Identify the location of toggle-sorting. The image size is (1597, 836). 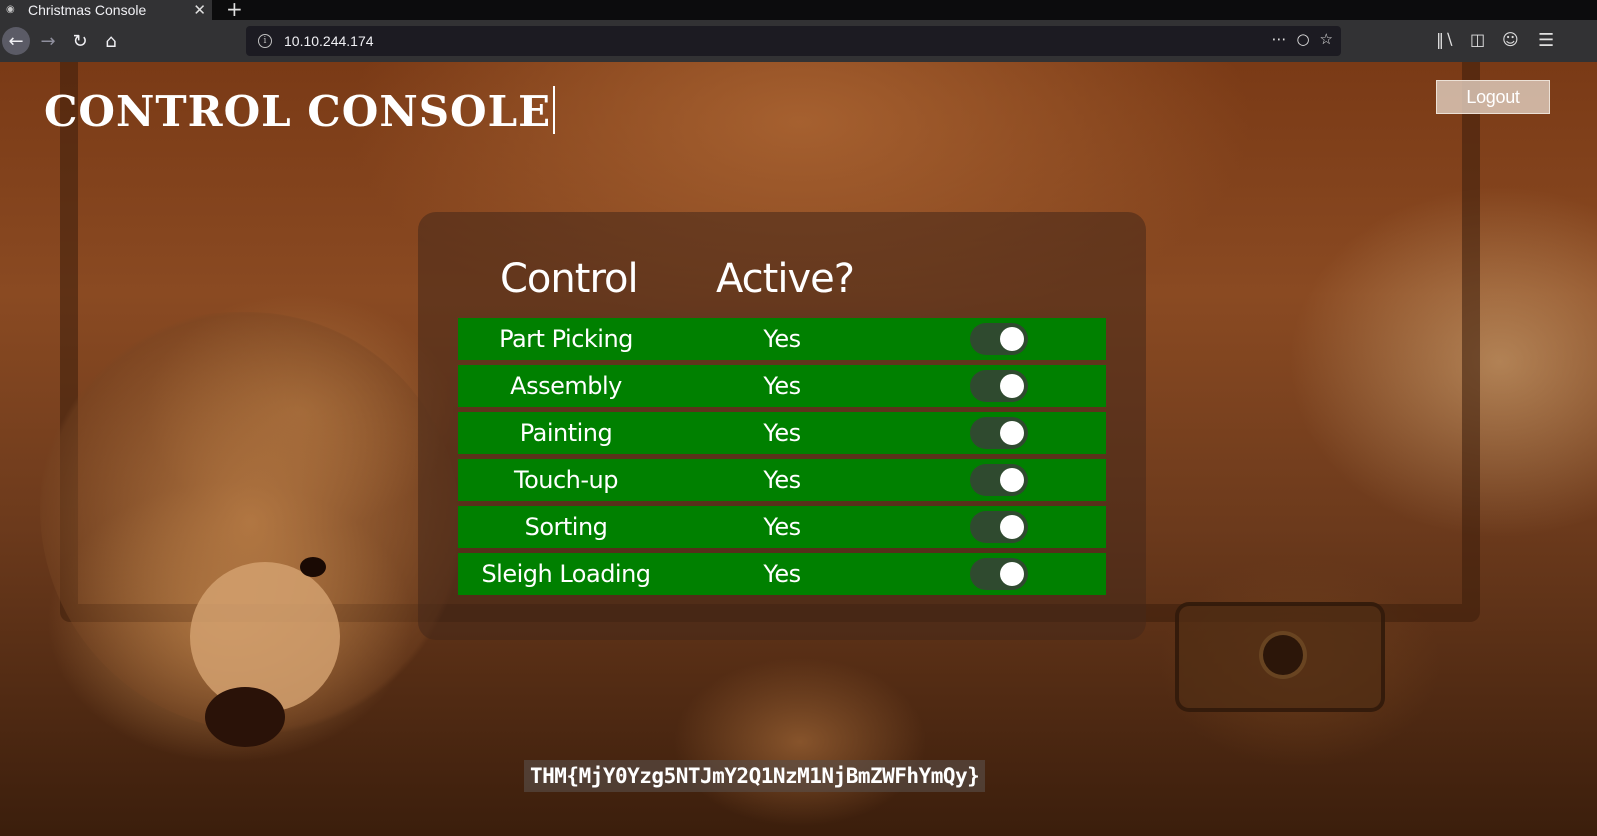
(999, 527).